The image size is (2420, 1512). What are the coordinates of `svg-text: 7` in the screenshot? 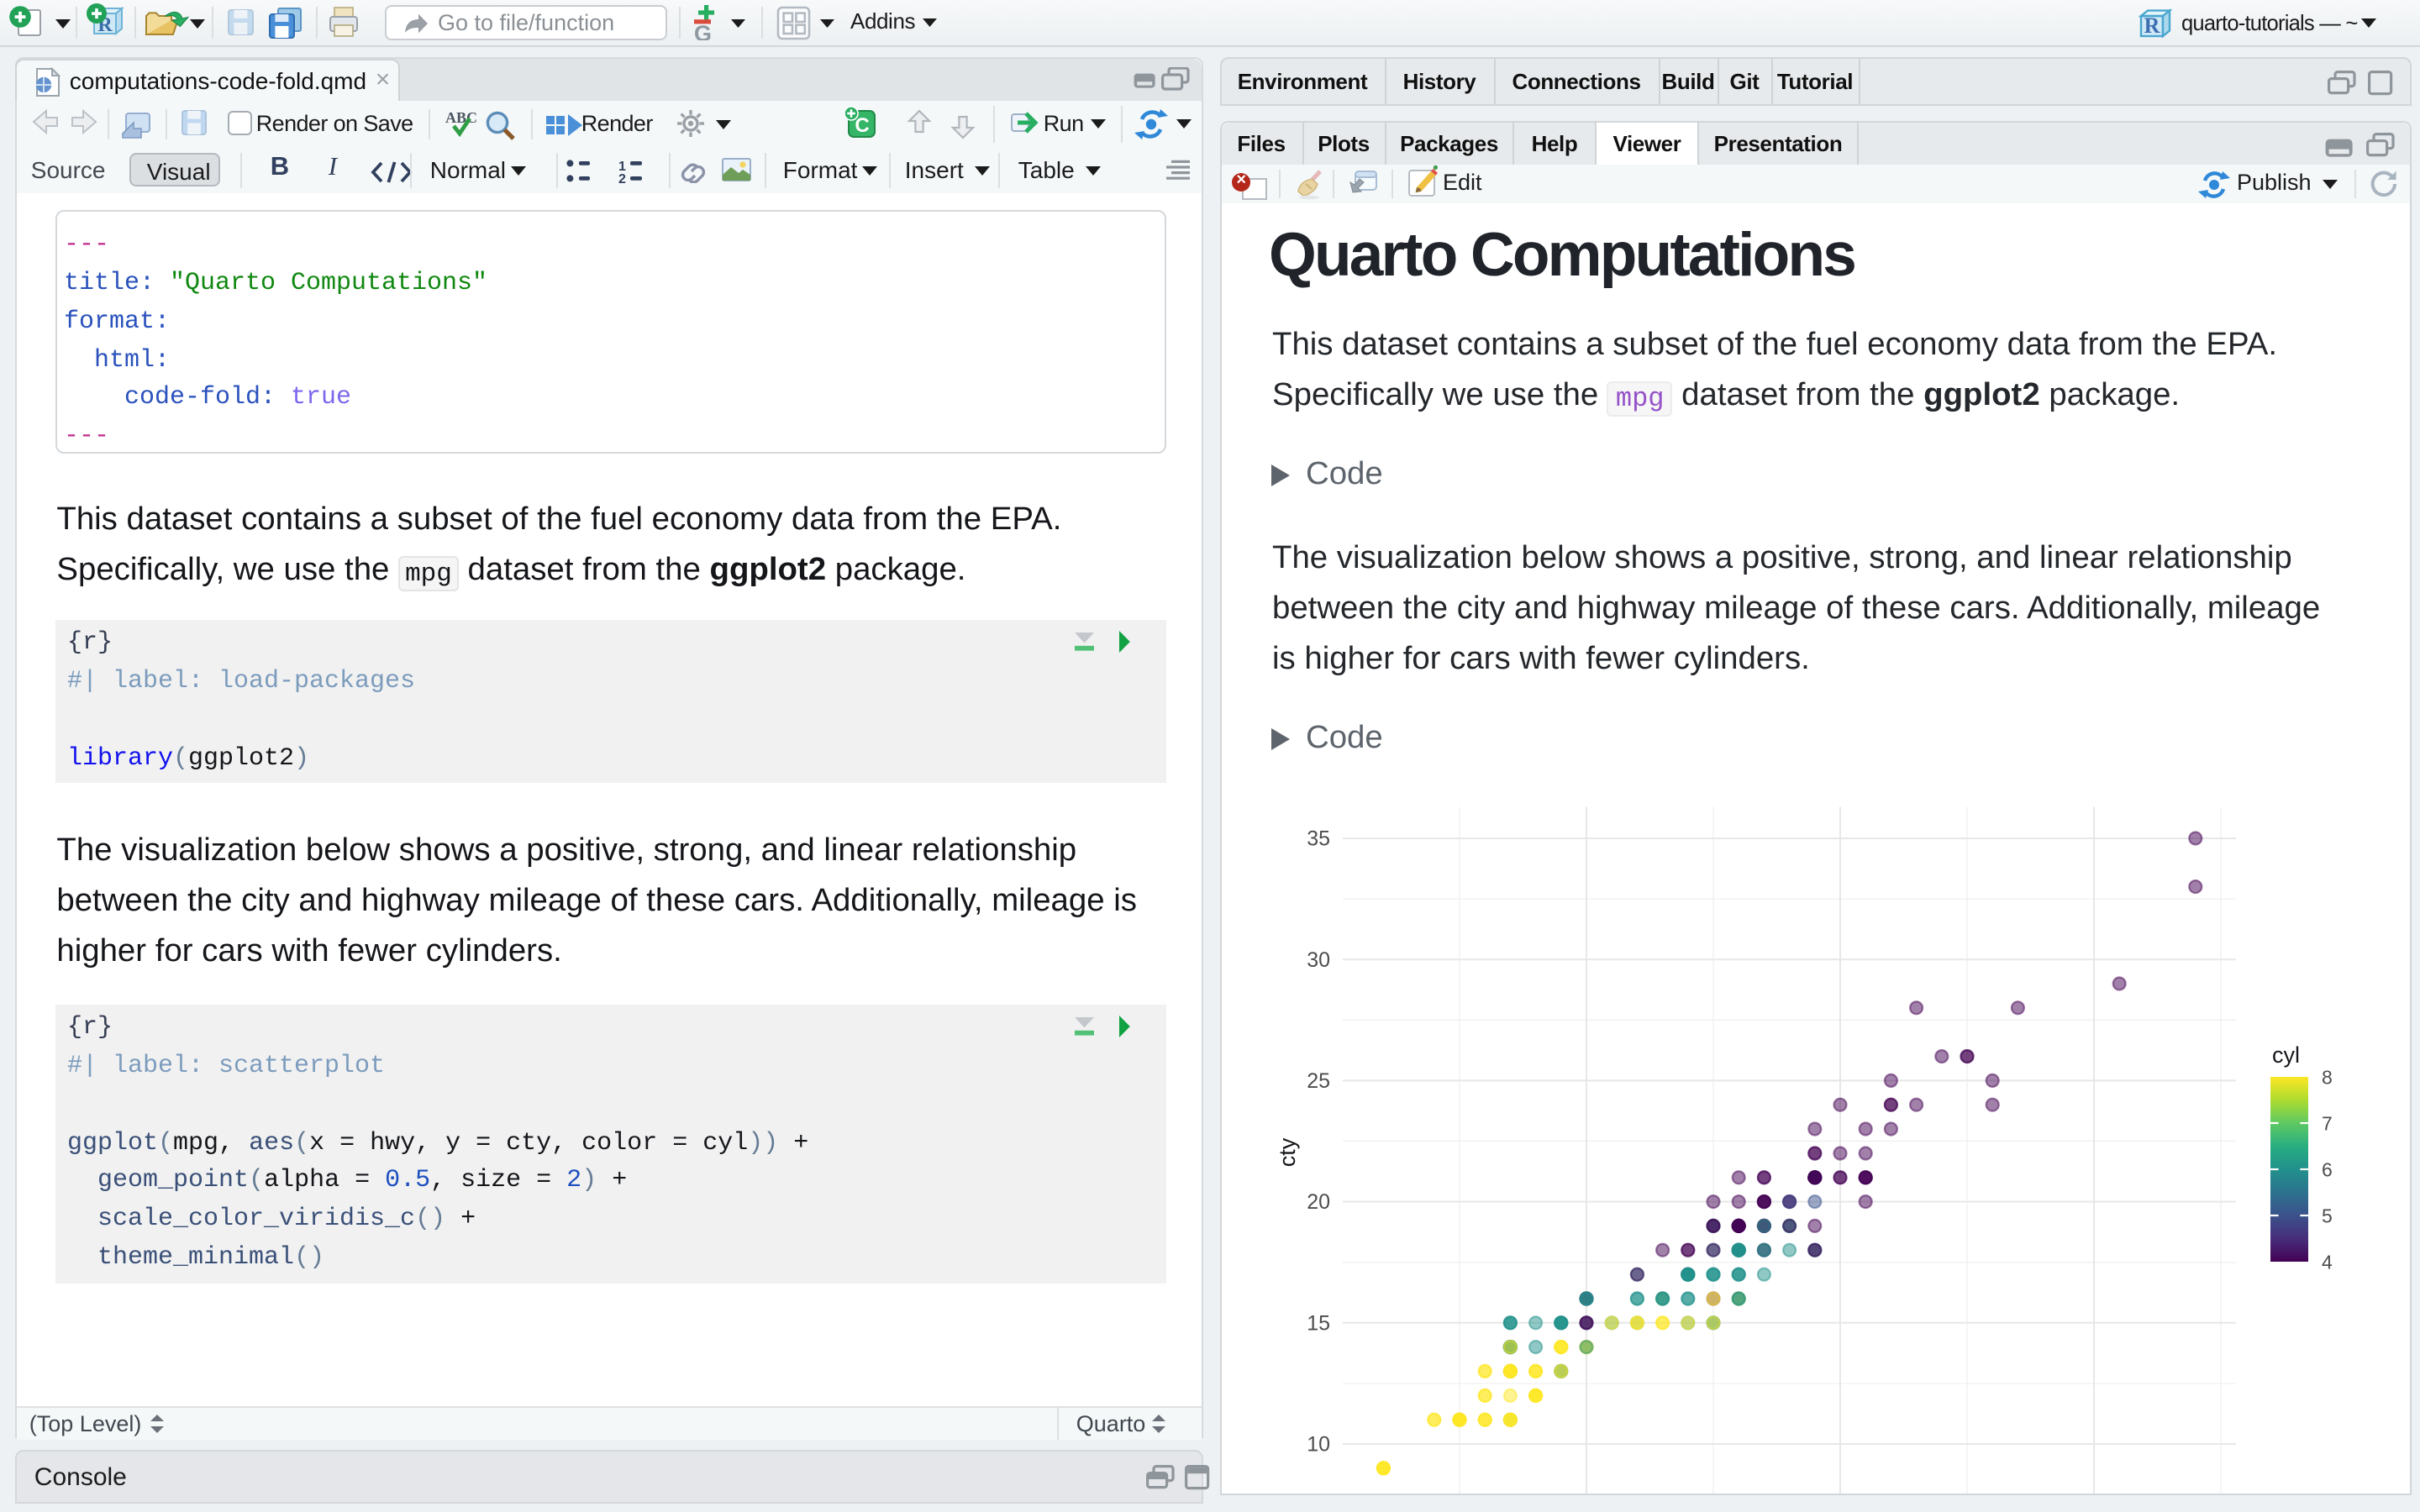 It's located at (2327, 1123).